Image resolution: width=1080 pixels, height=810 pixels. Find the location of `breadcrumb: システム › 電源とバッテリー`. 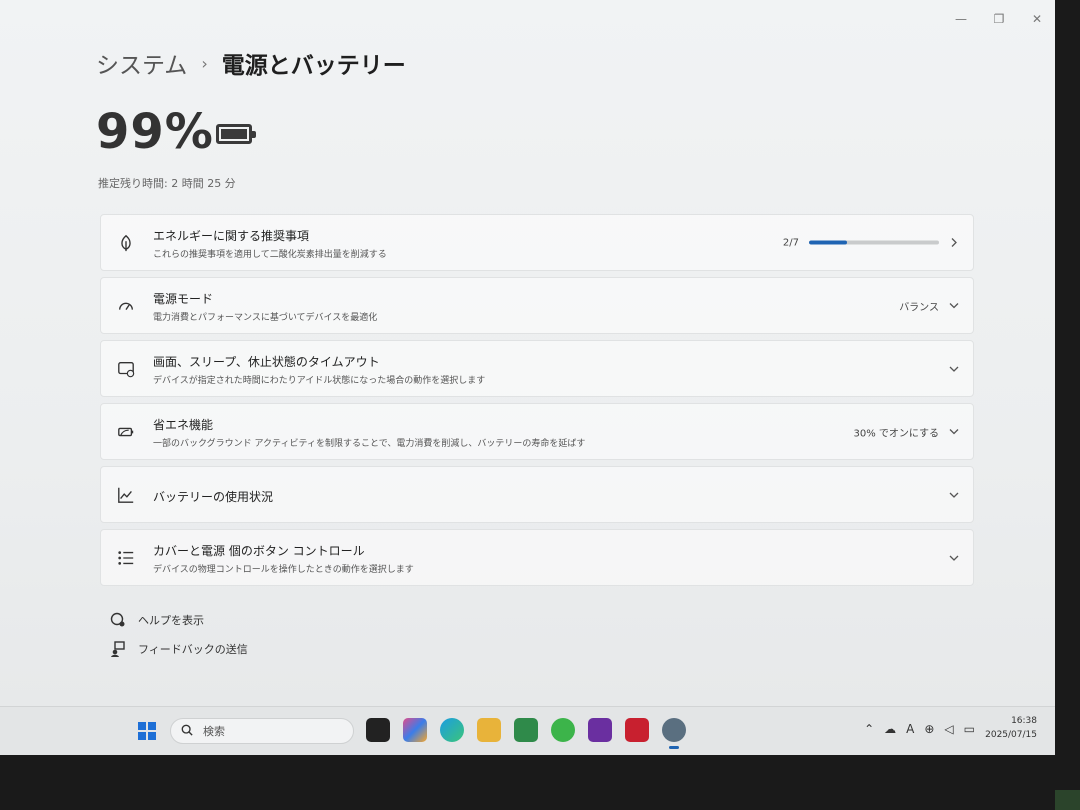

breadcrumb: システム › 電源とバッテリー is located at coordinates (251, 63).